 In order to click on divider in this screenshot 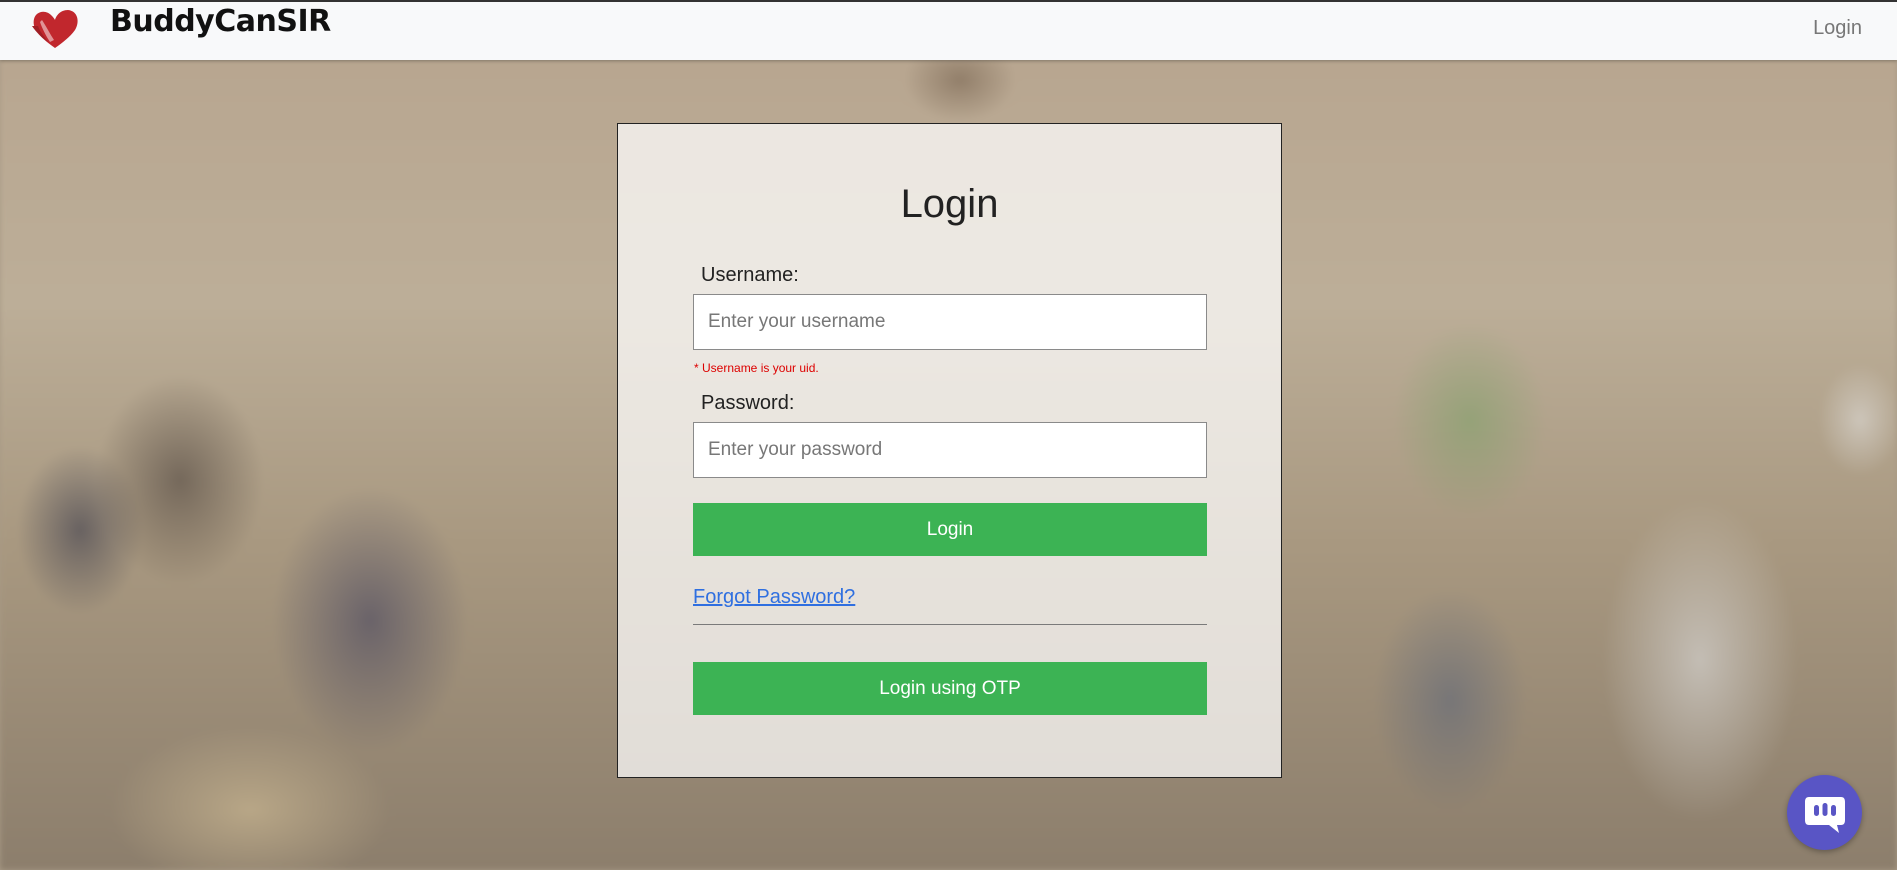, I will do `click(950, 624)`.